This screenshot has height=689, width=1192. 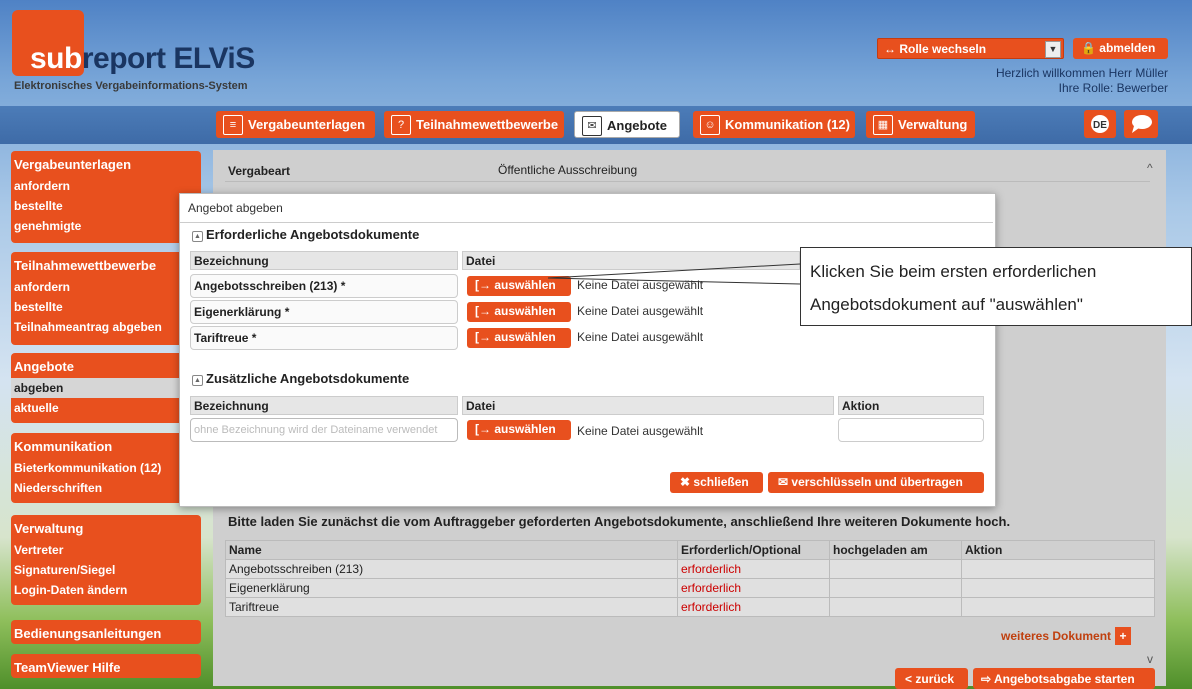 I want to click on svg-text: DE, so click(x=1100, y=125).